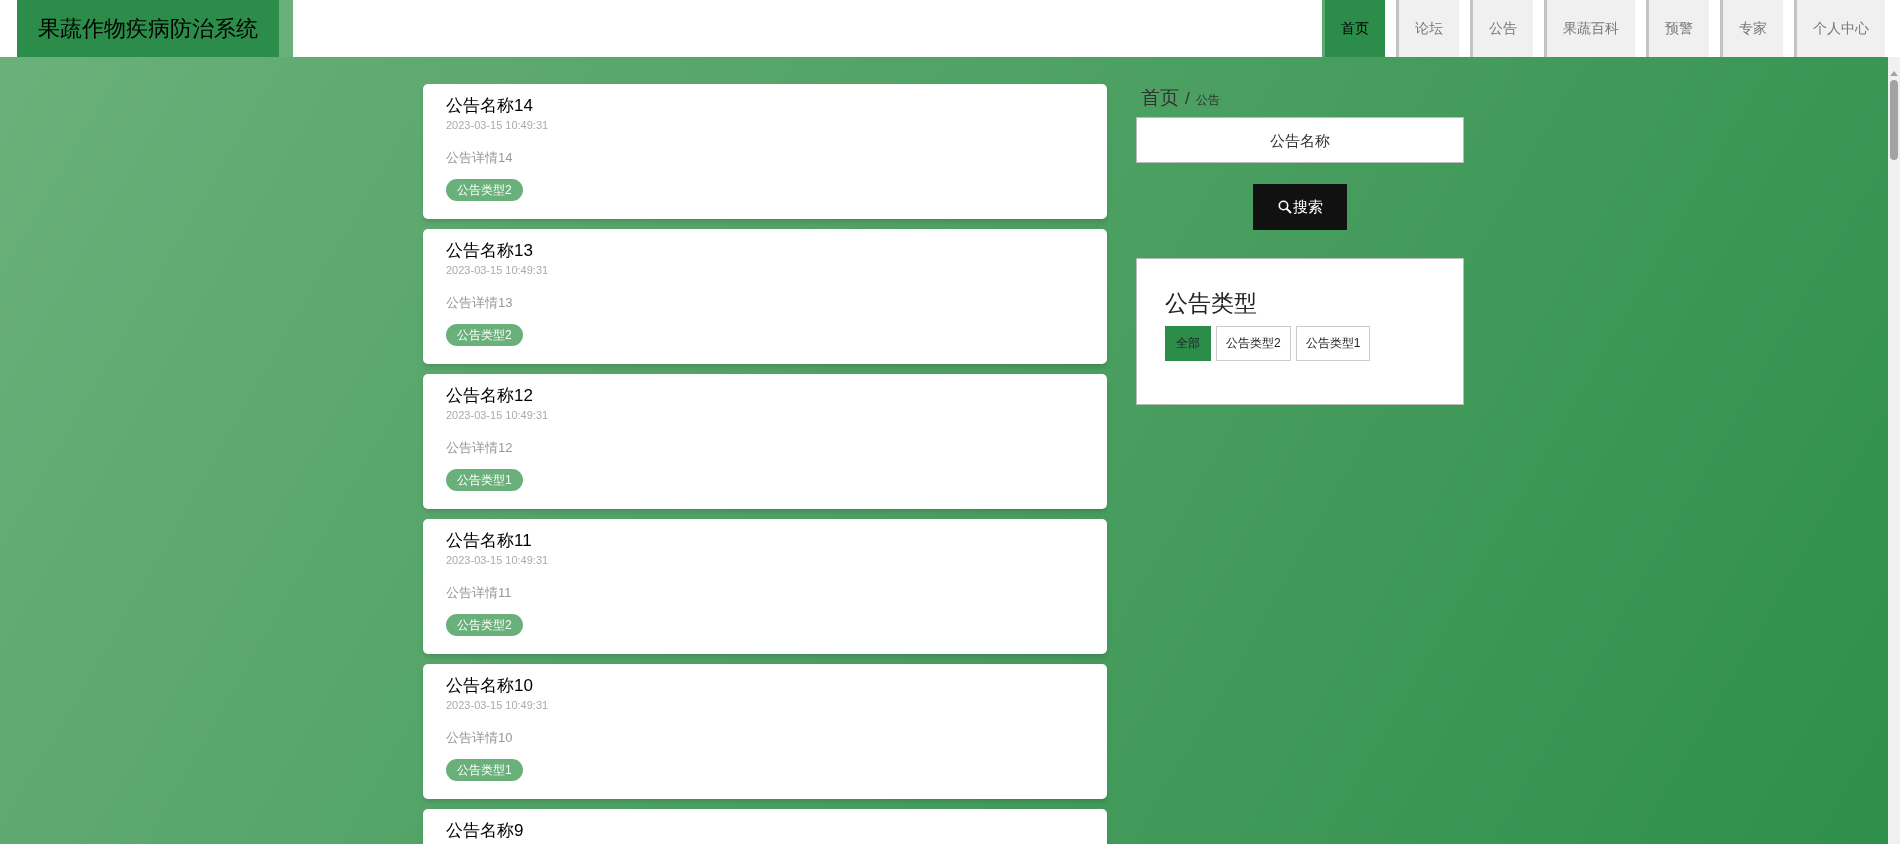 The image size is (1900, 844). What do you see at coordinates (489, 541) in the screenshot?
I see `notice-title: 公告名称11` at bounding box center [489, 541].